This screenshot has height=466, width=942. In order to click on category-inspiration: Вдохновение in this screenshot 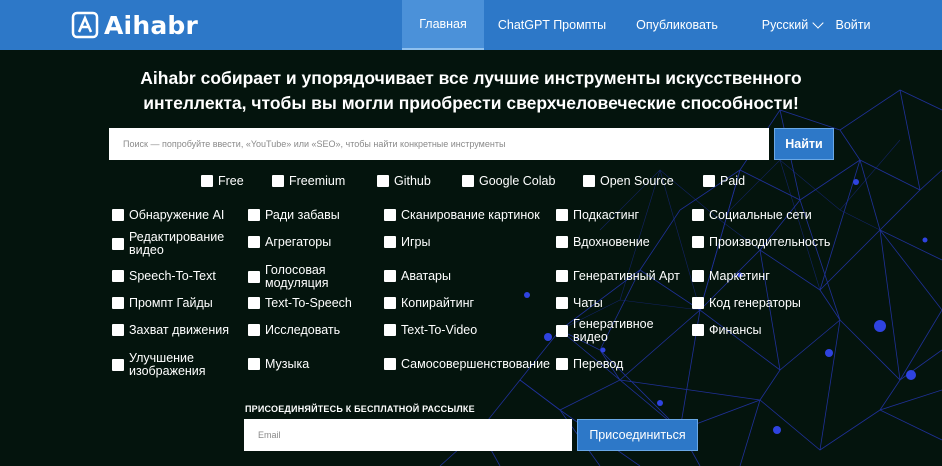, I will do `click(603, 242)`.